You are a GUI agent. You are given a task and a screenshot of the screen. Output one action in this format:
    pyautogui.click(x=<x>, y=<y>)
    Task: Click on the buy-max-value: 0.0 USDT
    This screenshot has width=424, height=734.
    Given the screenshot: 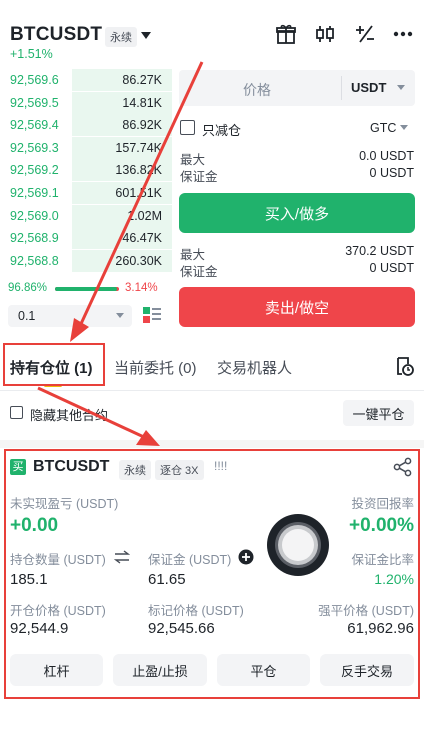 What is the action you would take?
    pyautogui.click(x=386, y=156)
    